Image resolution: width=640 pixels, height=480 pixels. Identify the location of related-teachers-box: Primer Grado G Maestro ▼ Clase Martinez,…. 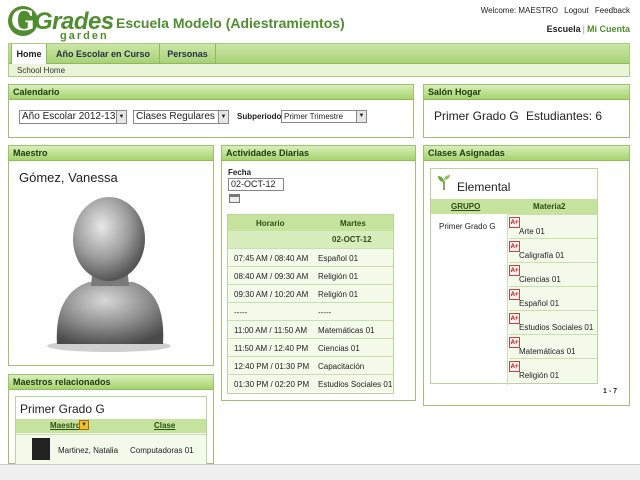
(111, 430).